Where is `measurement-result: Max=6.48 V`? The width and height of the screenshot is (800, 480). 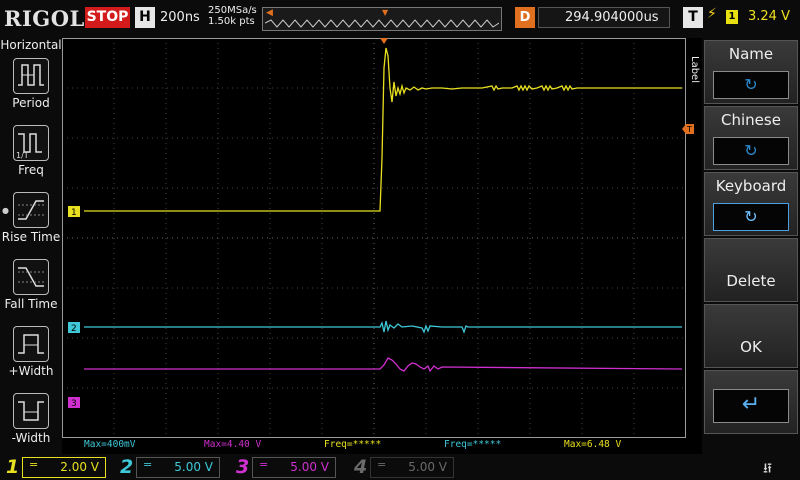
measurement-result: Max=6.48 V is located at coordinates (592, 444).